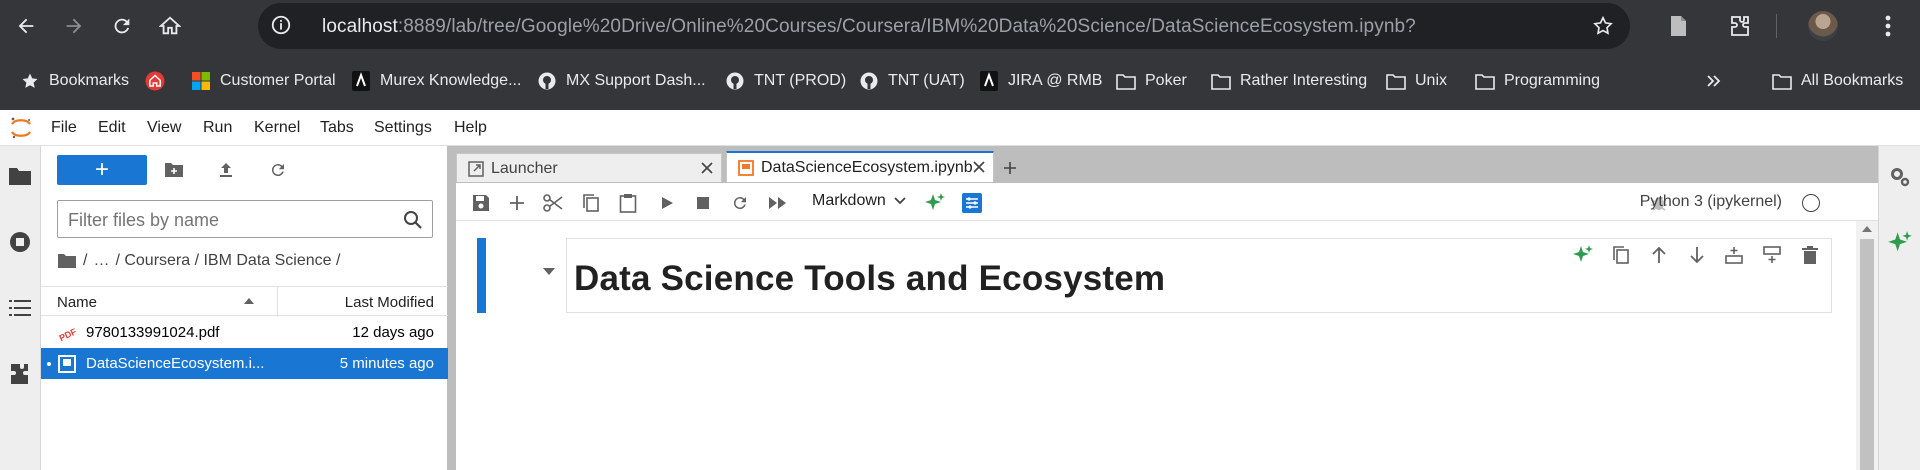  I want to click on refresh-icon, so click(278, 170).